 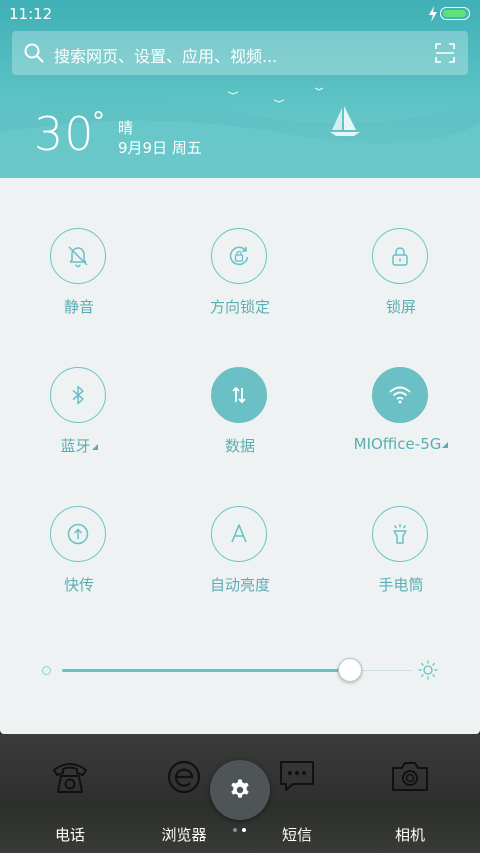 I want to click on toggle-label: 自动亮度, so click(x=239, y=585).